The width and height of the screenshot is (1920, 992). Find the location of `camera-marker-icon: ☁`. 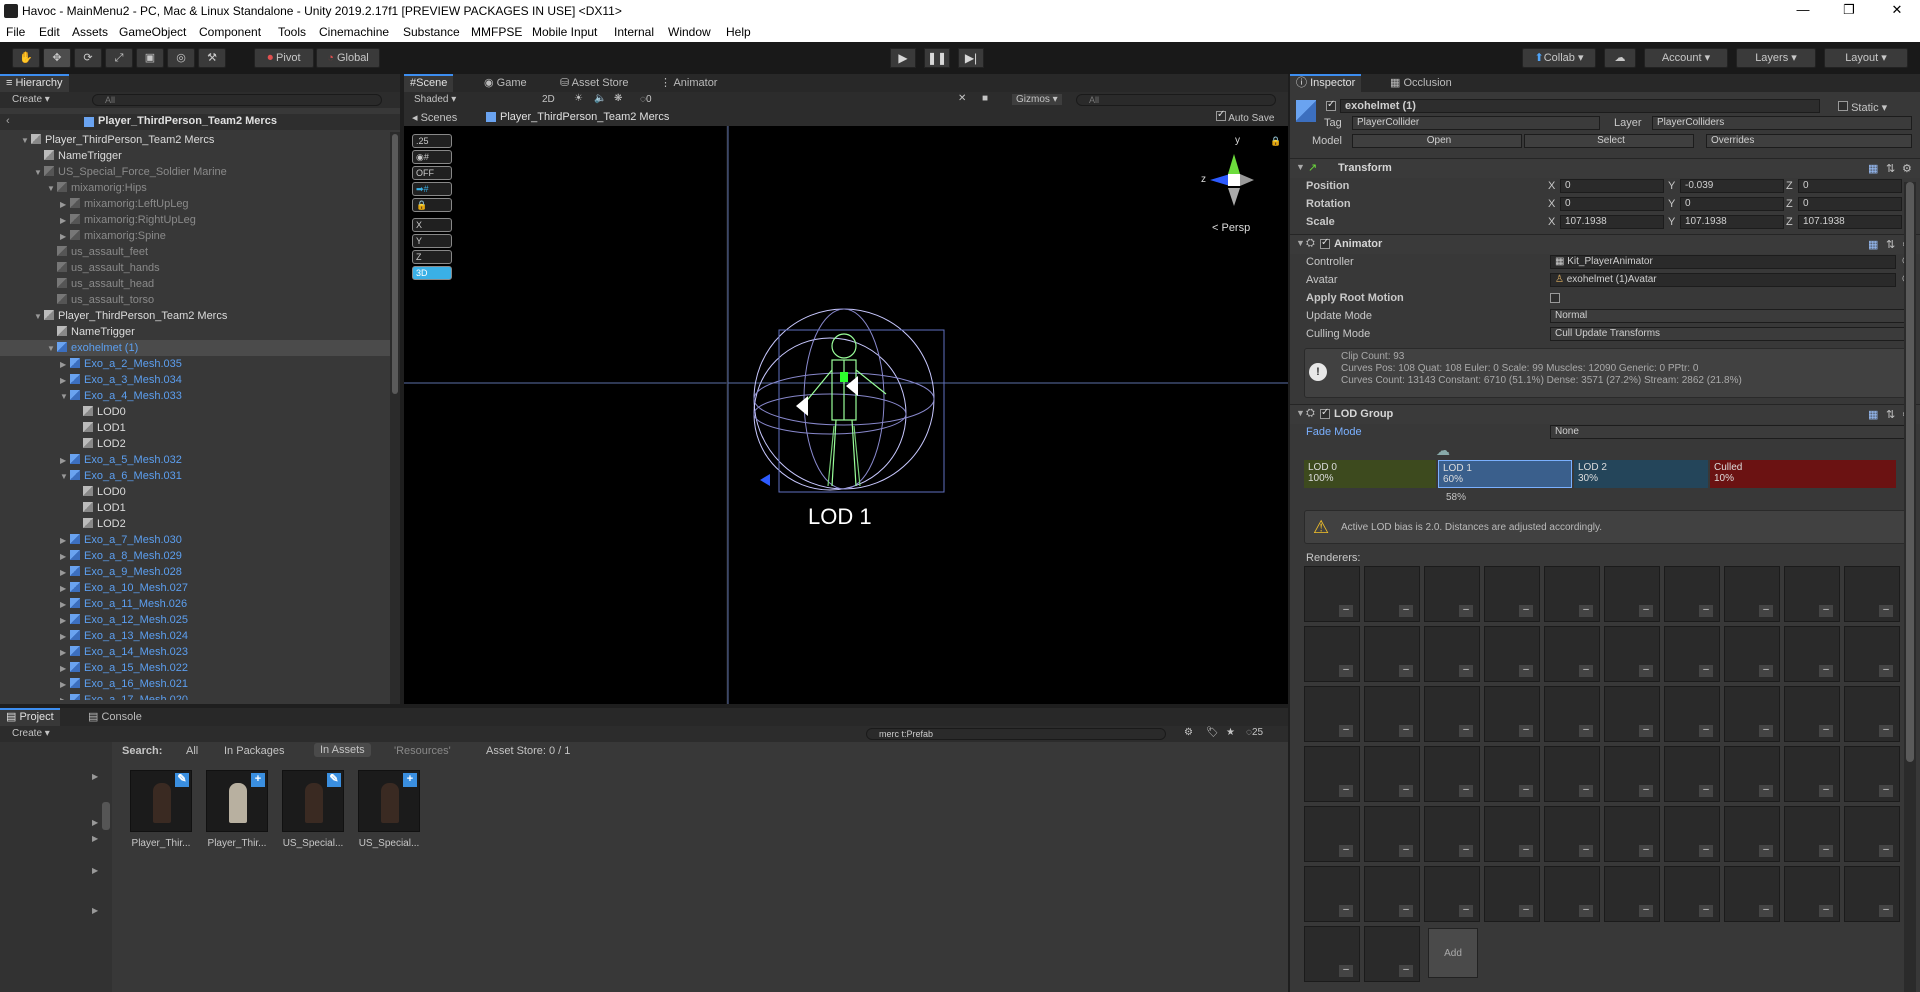

camera-marker-icon: ☁ is located at coordinates (1443, 450).